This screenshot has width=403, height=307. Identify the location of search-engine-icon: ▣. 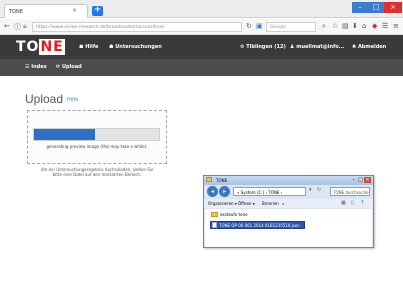
(259, 26).